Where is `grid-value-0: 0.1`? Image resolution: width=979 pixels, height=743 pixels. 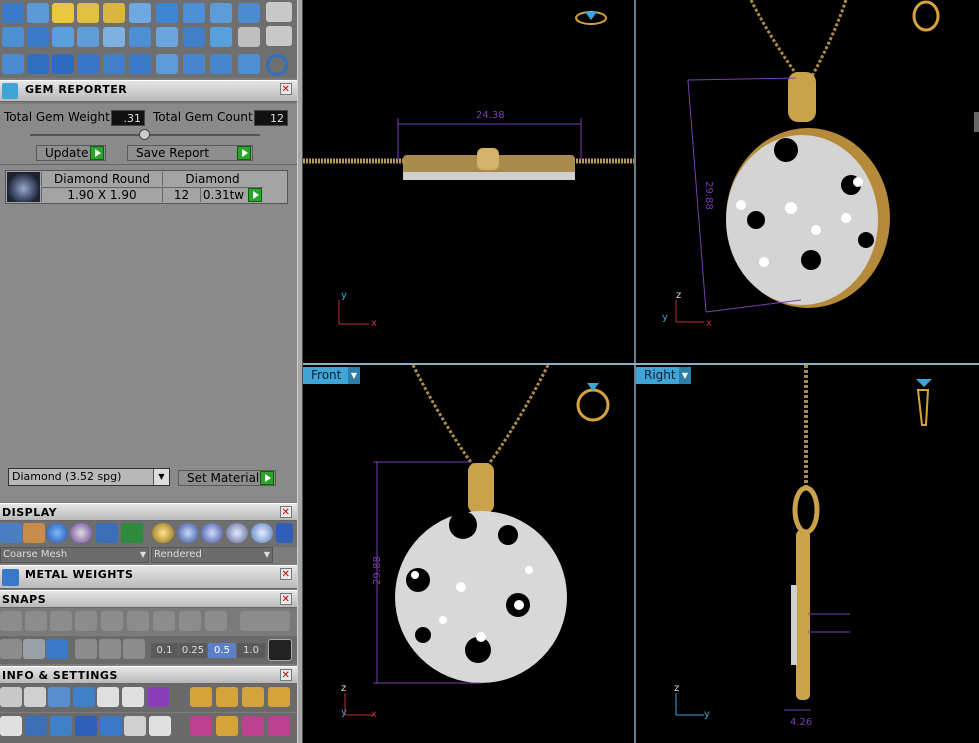
grid-value-0: 0.1 is located at coordinates (164, 650).